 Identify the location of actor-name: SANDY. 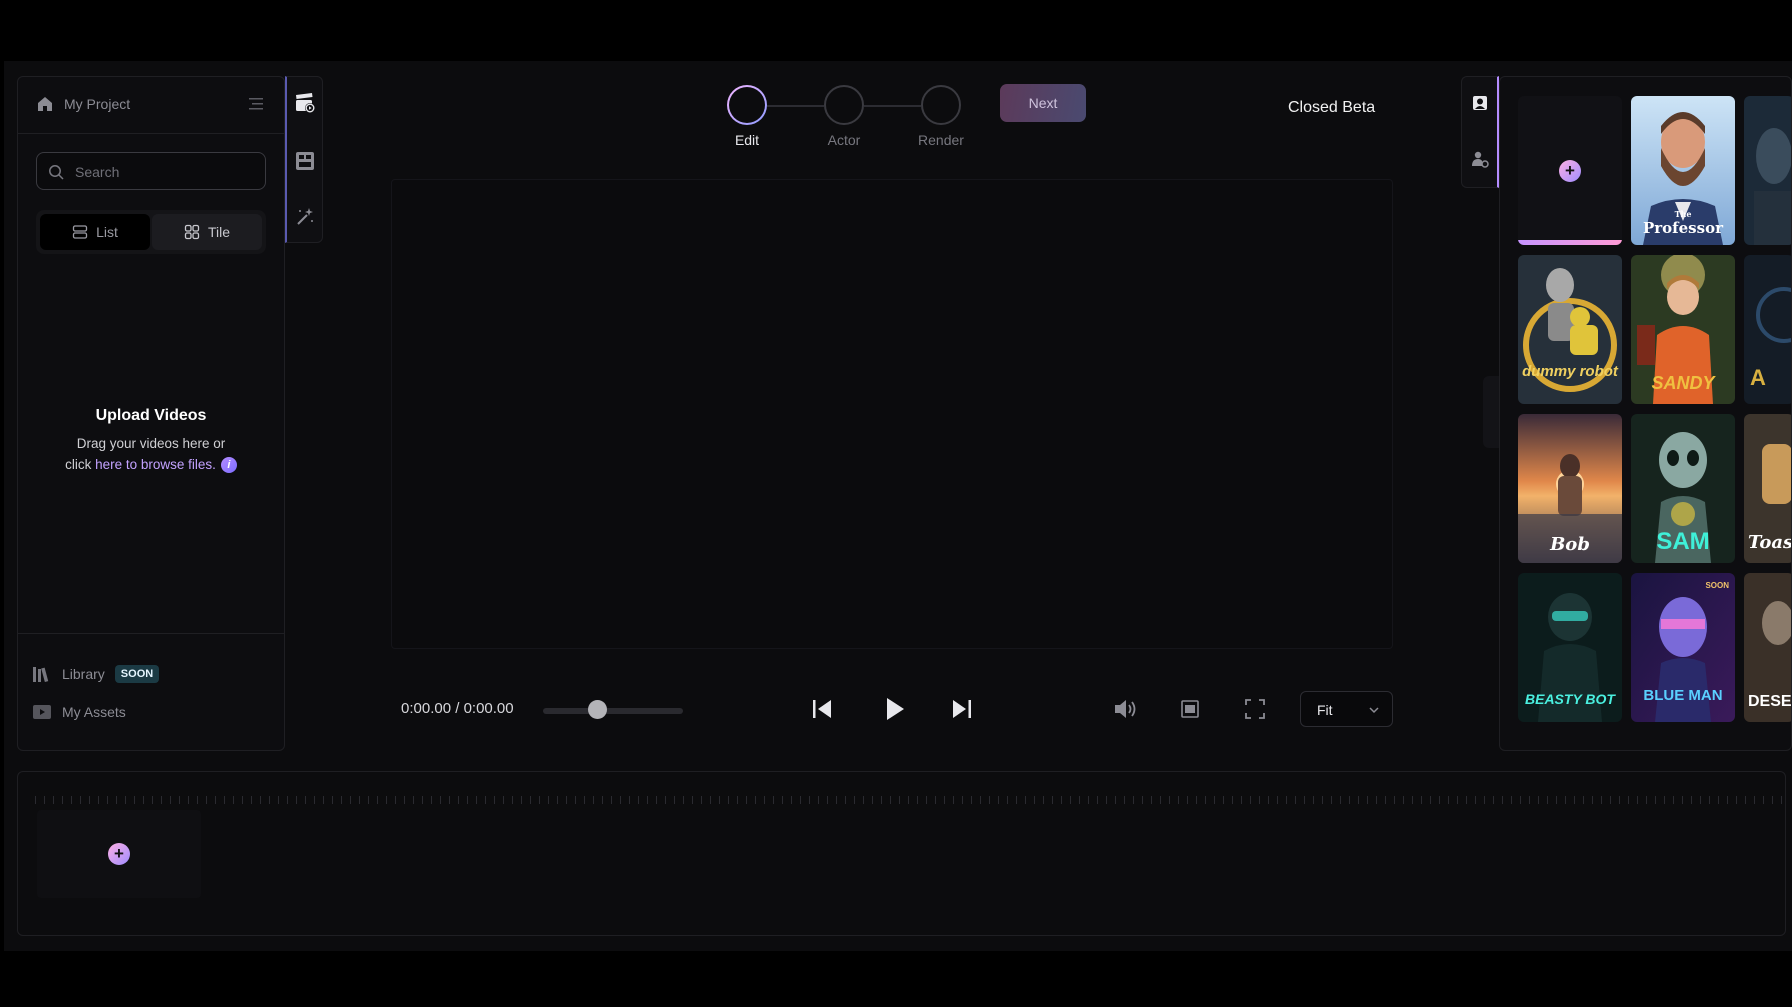
(1683, 383).